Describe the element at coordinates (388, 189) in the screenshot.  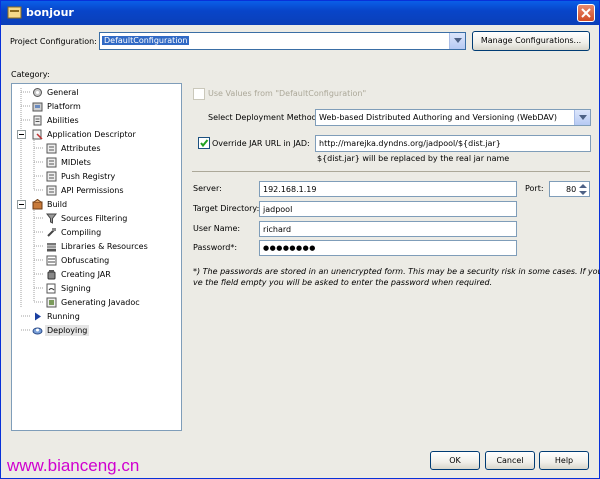
I see `server-input: 192.168.1.19` at that location.